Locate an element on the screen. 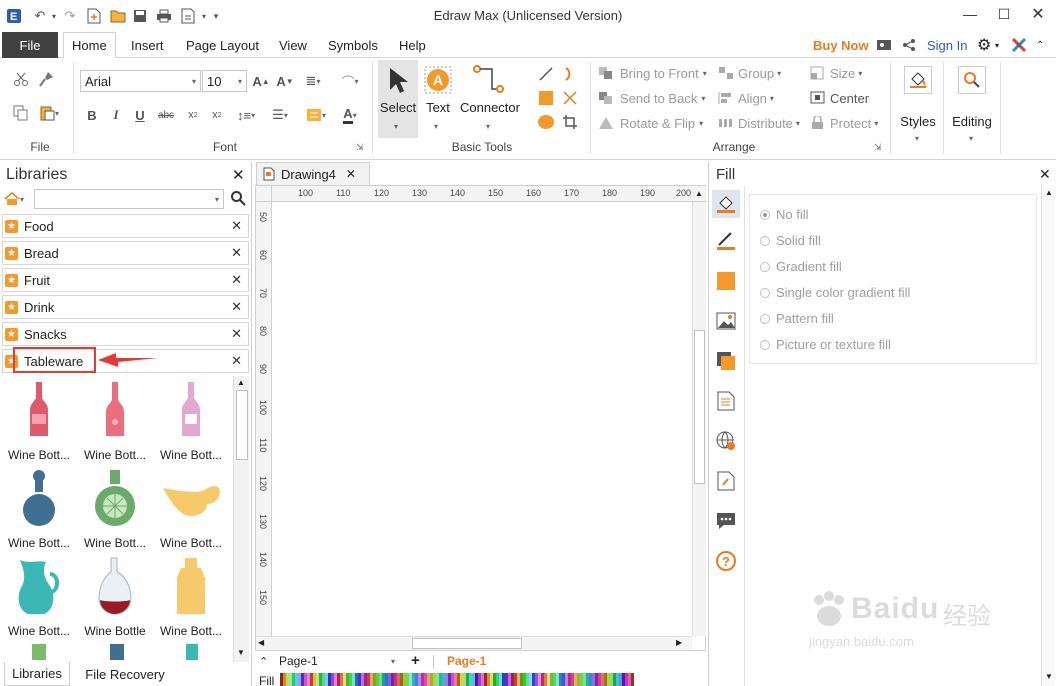 The height and width of the screenshot is (686, 1056). library-item-fruit: ★ Fruit ✕ is located at coordinates (125, 280).